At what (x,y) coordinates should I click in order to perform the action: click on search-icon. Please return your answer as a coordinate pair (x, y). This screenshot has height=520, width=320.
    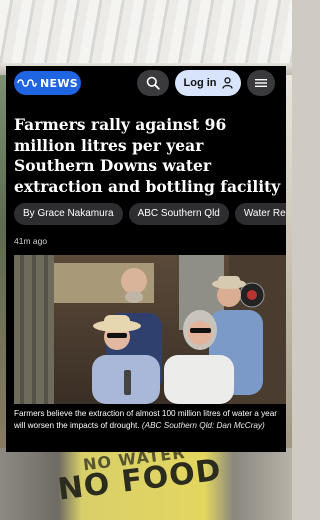
    Looking at the image, I should click on (153, 83).